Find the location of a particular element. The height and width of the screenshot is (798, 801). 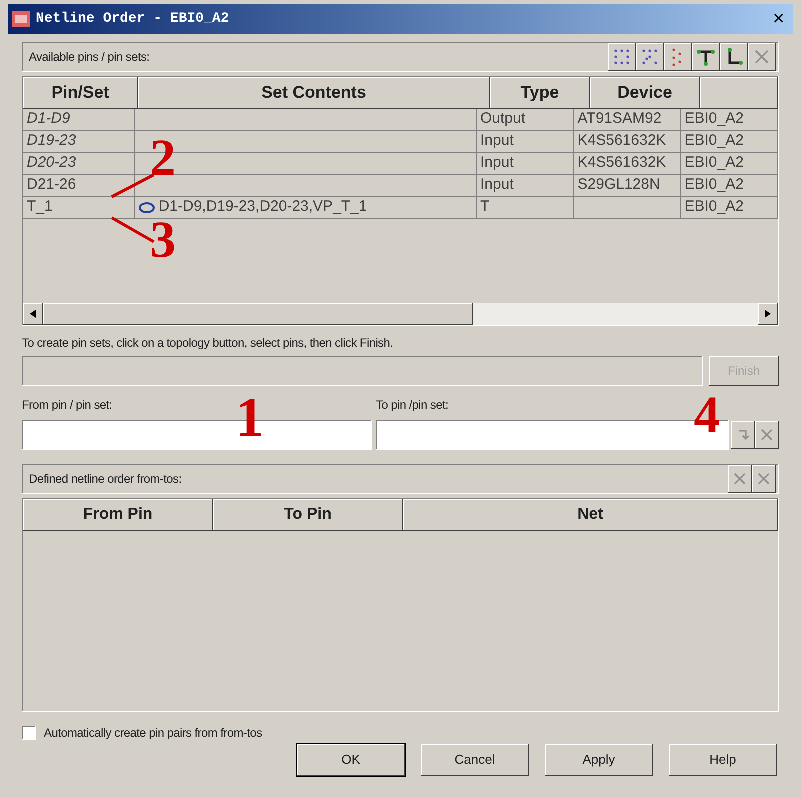

column-header: Device is located at coordinates (645, 93).